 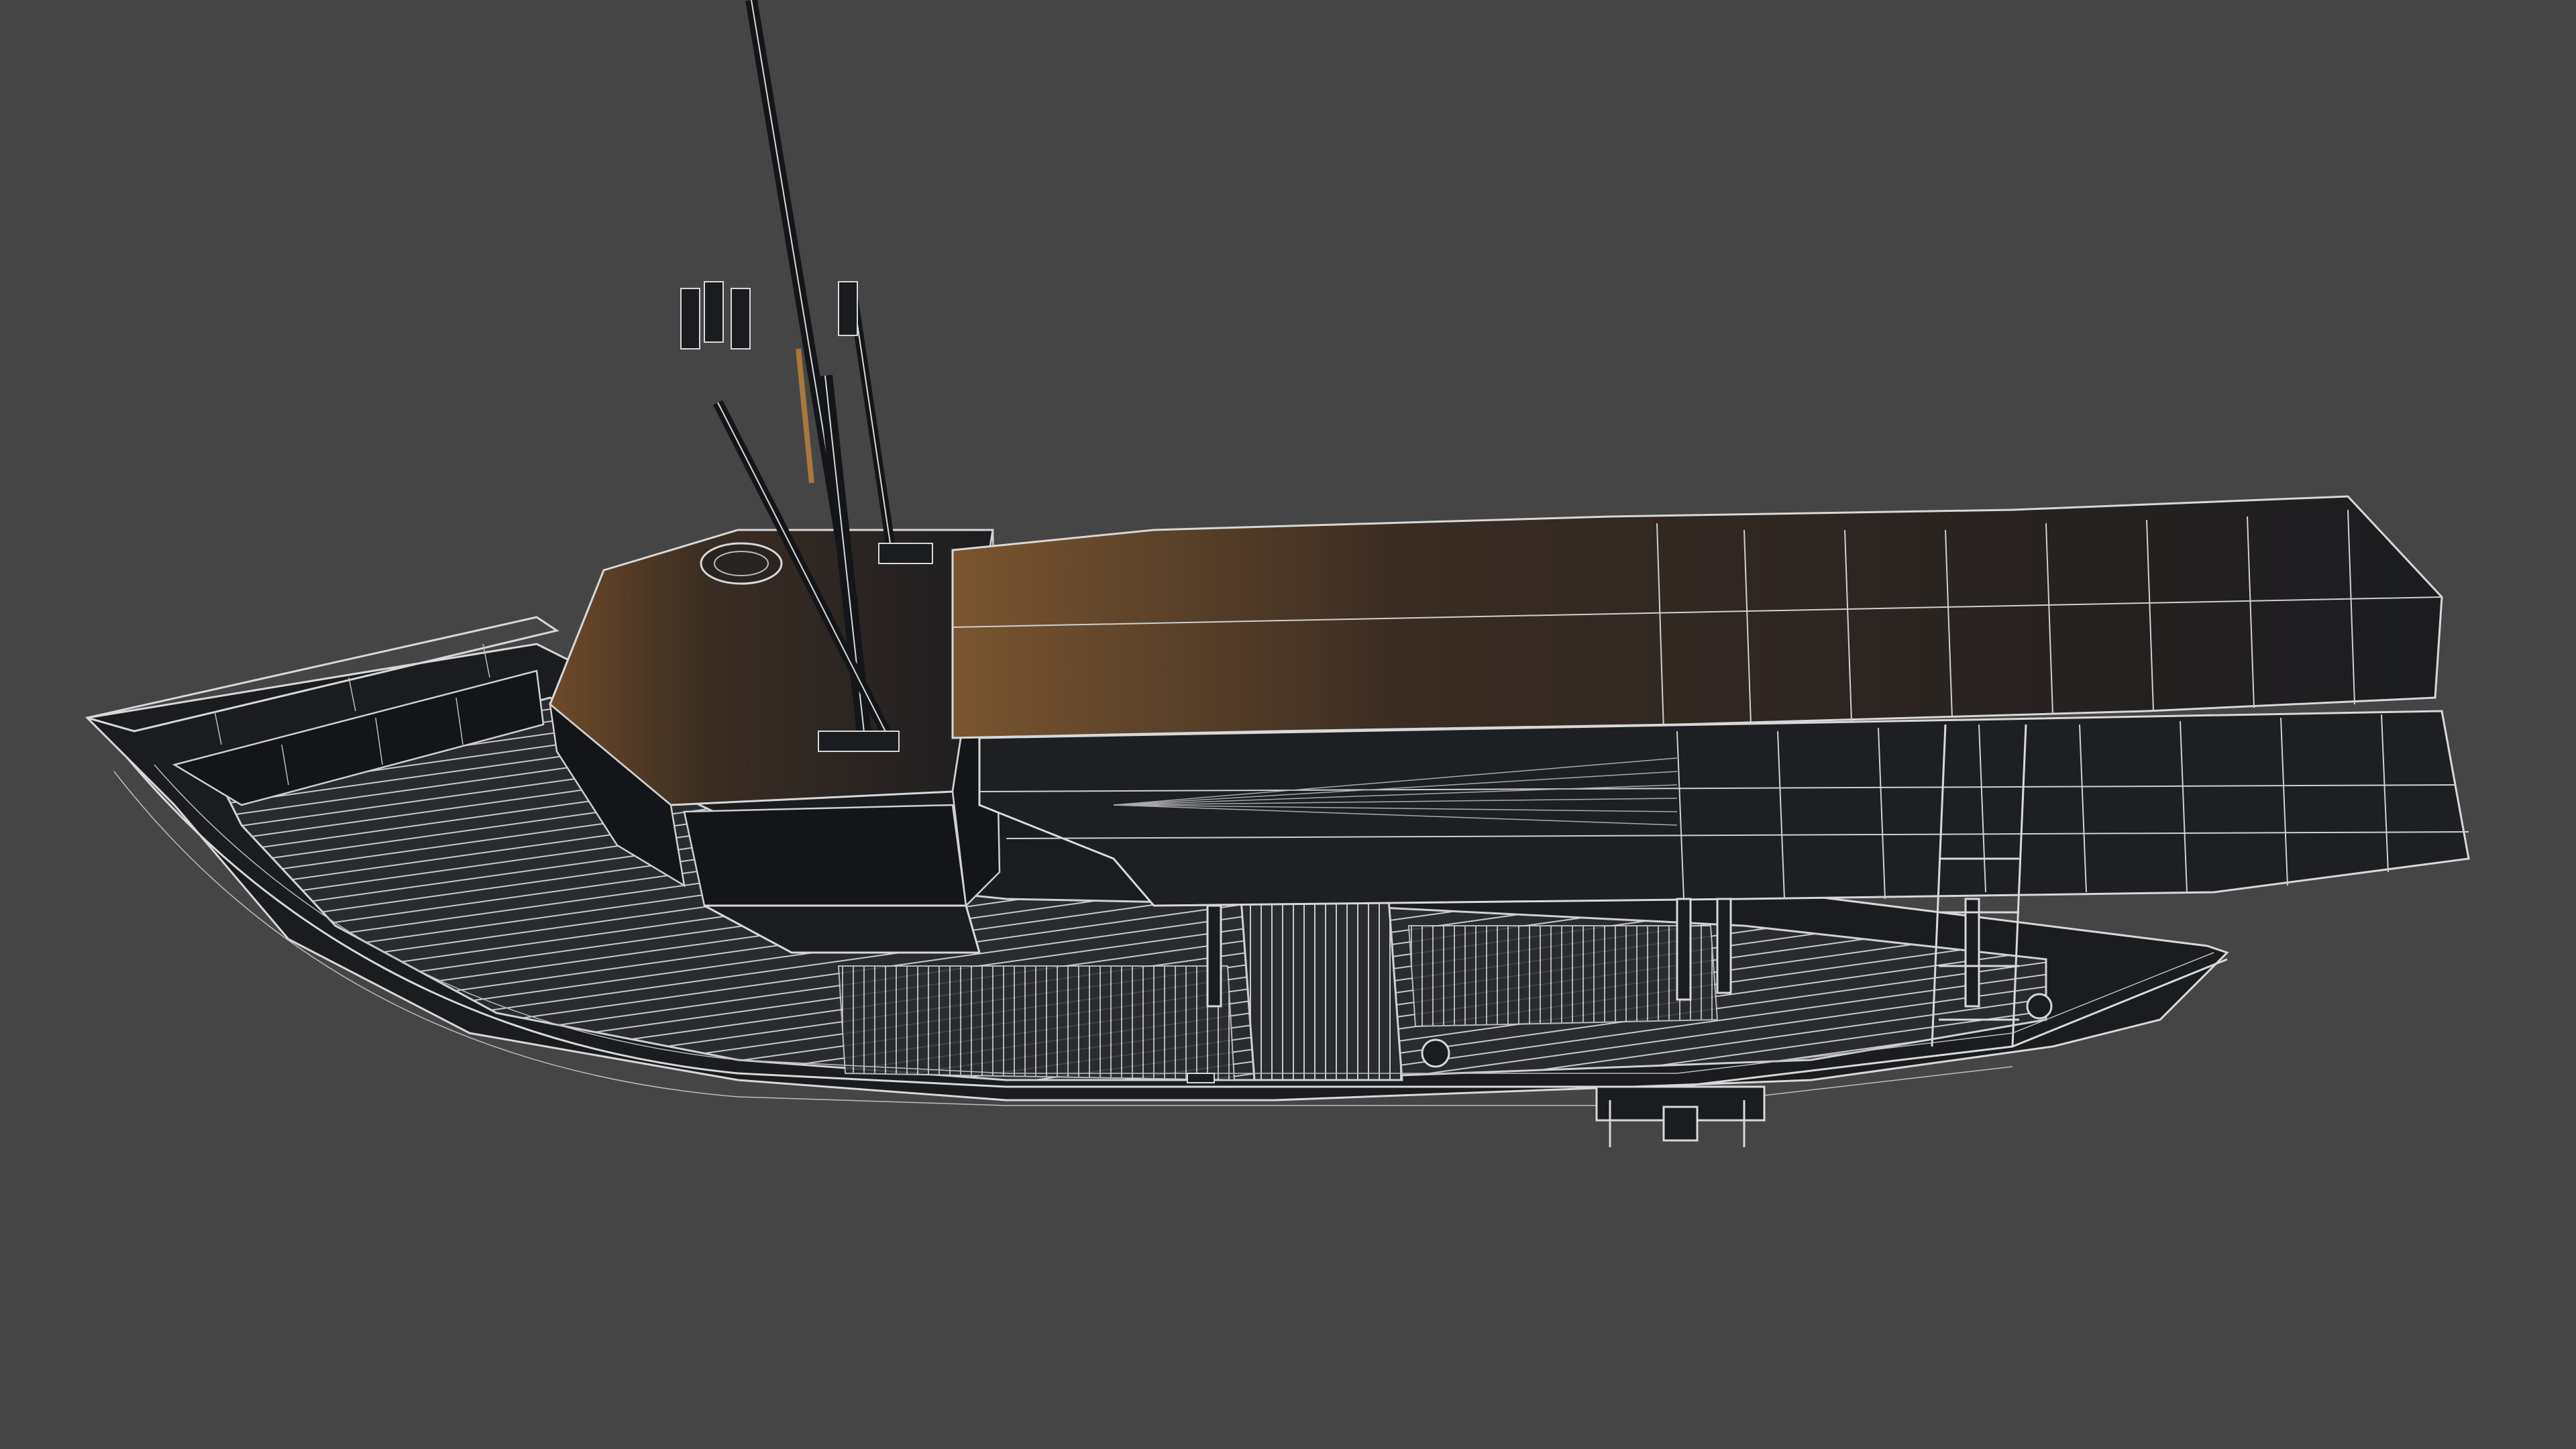 What do you see at coordinates (1201, 1078) in the screenshot?
I see `cleat` at bounding box center [1201, 1078].